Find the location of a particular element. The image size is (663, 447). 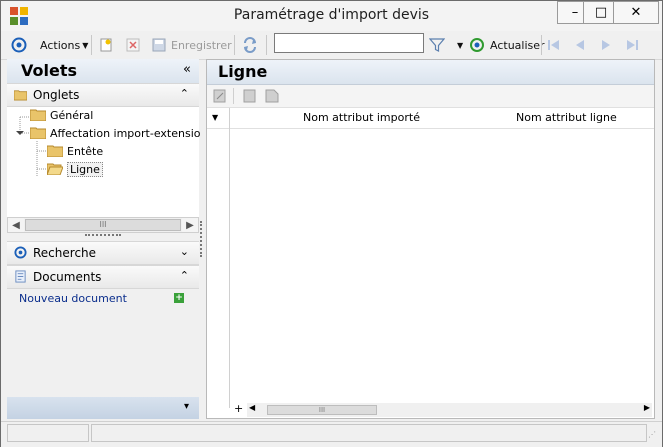

new-record-icon is located at coordinates (106, 45).